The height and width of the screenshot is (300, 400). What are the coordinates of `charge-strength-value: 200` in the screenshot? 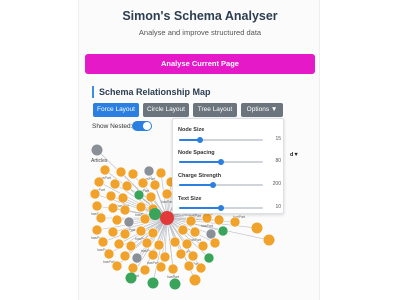 It's located at (276, 184).